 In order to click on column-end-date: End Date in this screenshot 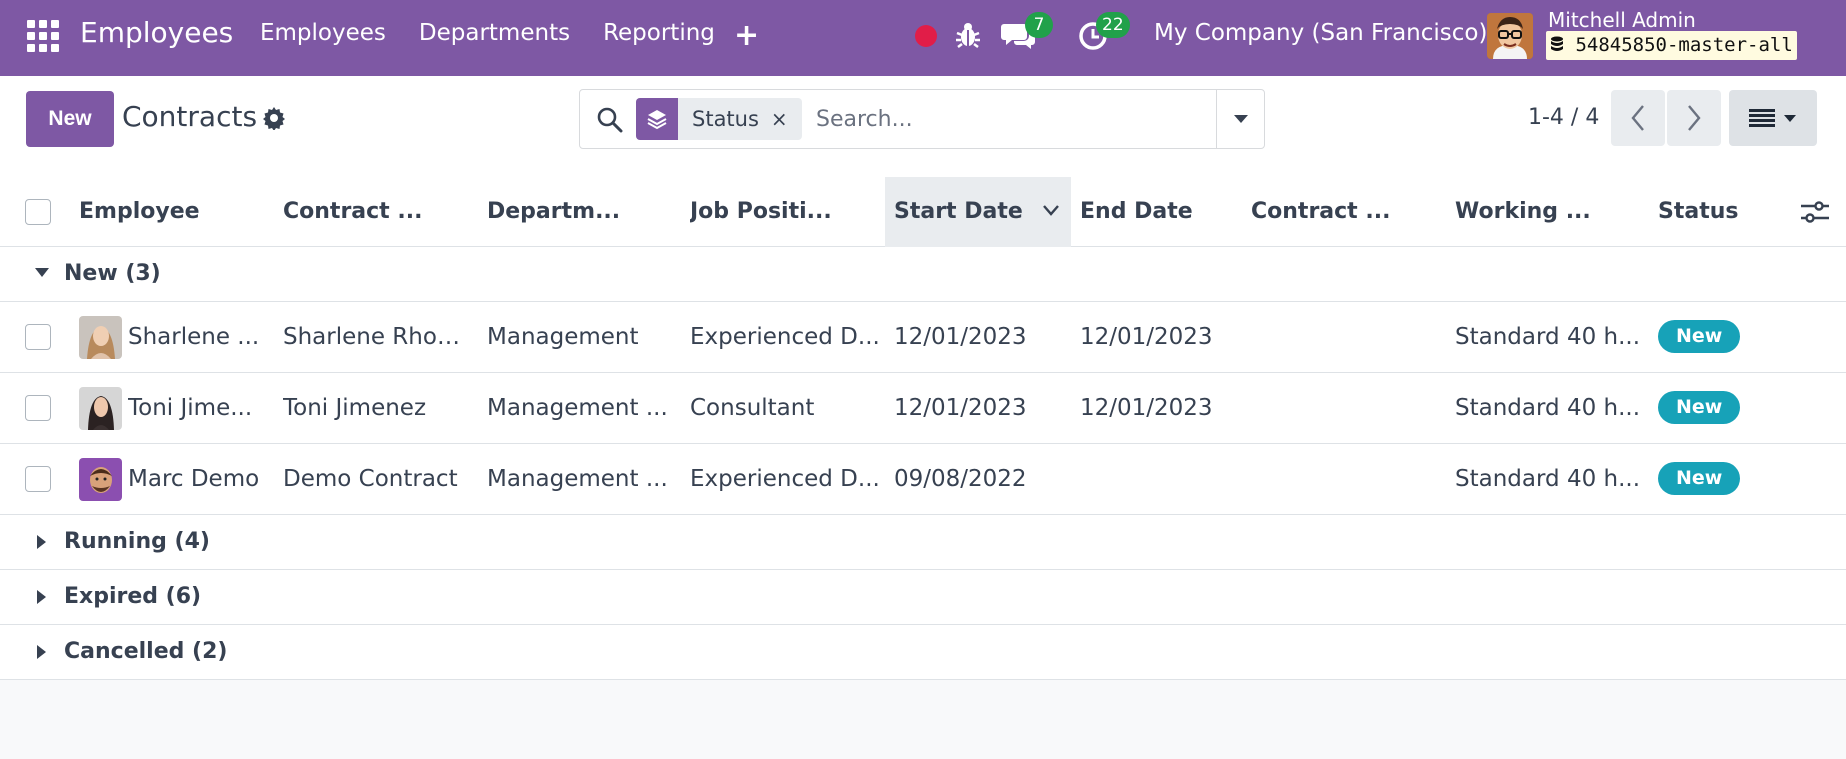, I will do `click(1175, 212)`.